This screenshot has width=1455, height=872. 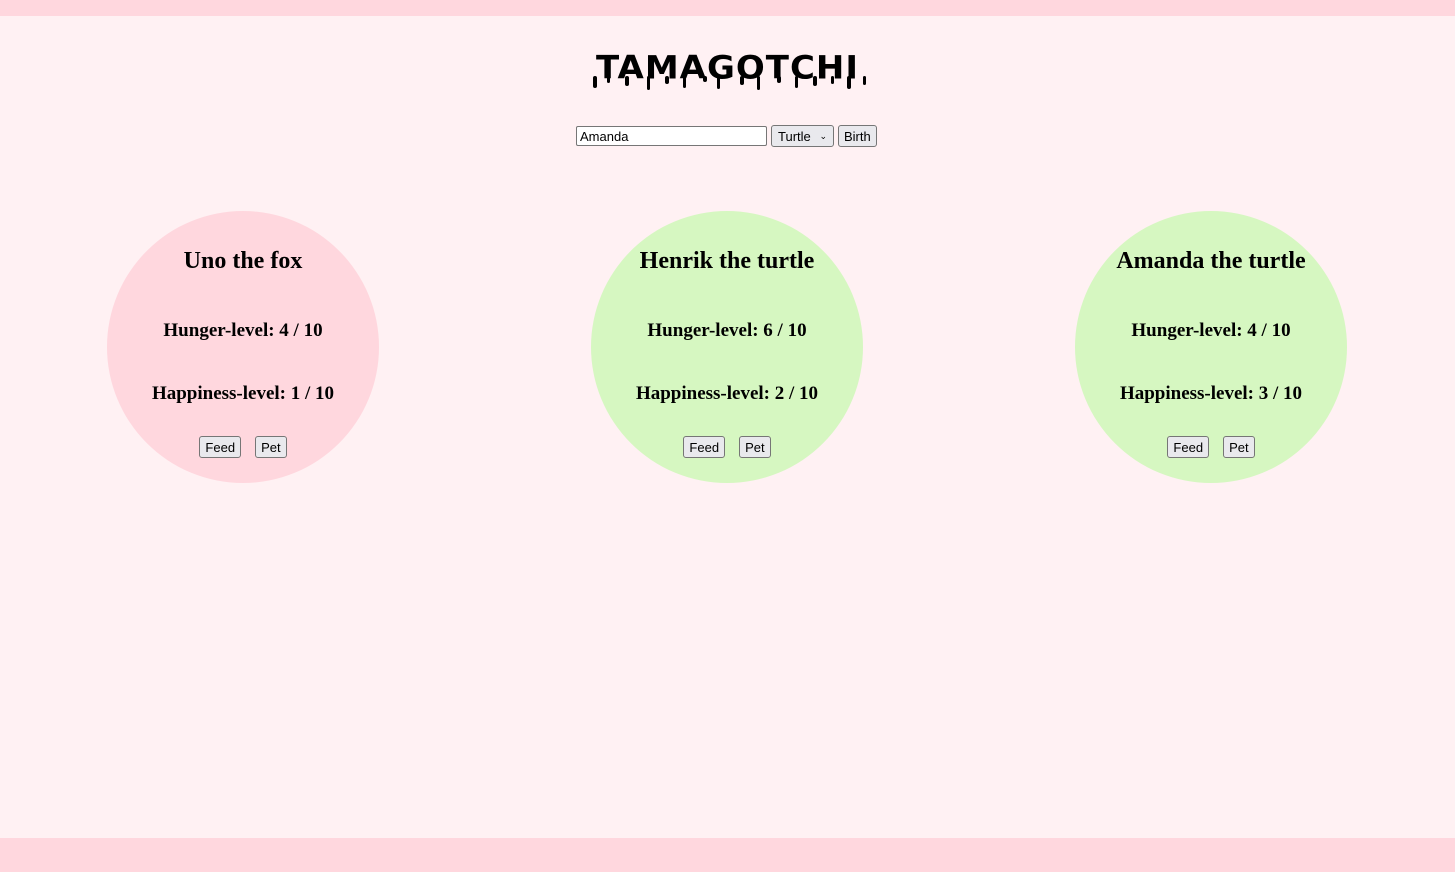 What do you see at coordinates (727, 8) in the screenshot?
I see `top-bar` at bounding box center [727, 8].